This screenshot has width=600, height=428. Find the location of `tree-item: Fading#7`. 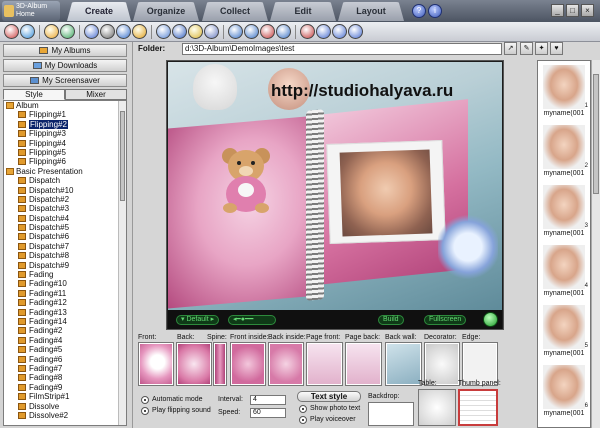

tree-item: Fading#7 is located at coordinates (65, 368).